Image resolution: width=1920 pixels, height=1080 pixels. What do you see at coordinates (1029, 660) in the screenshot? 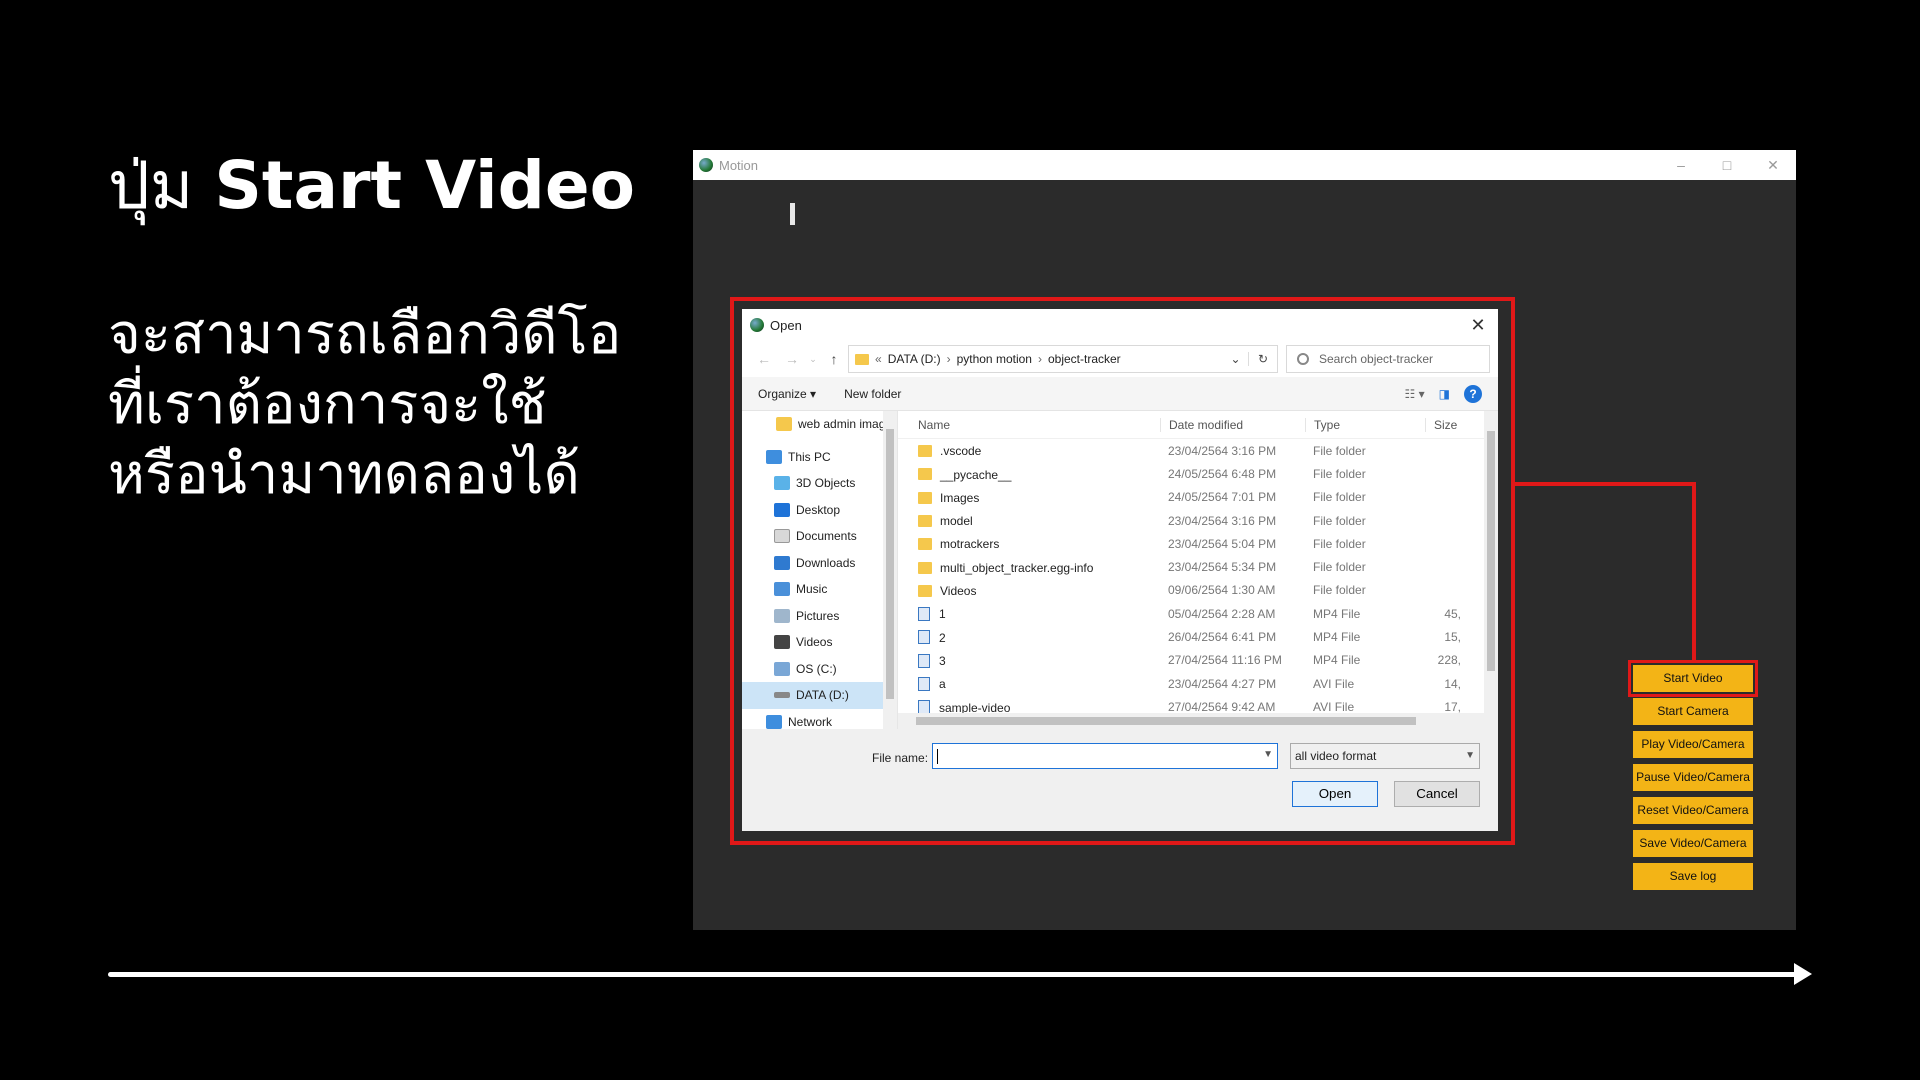
I see `file-name-cell: 3` at bounding box center [1029, 660].